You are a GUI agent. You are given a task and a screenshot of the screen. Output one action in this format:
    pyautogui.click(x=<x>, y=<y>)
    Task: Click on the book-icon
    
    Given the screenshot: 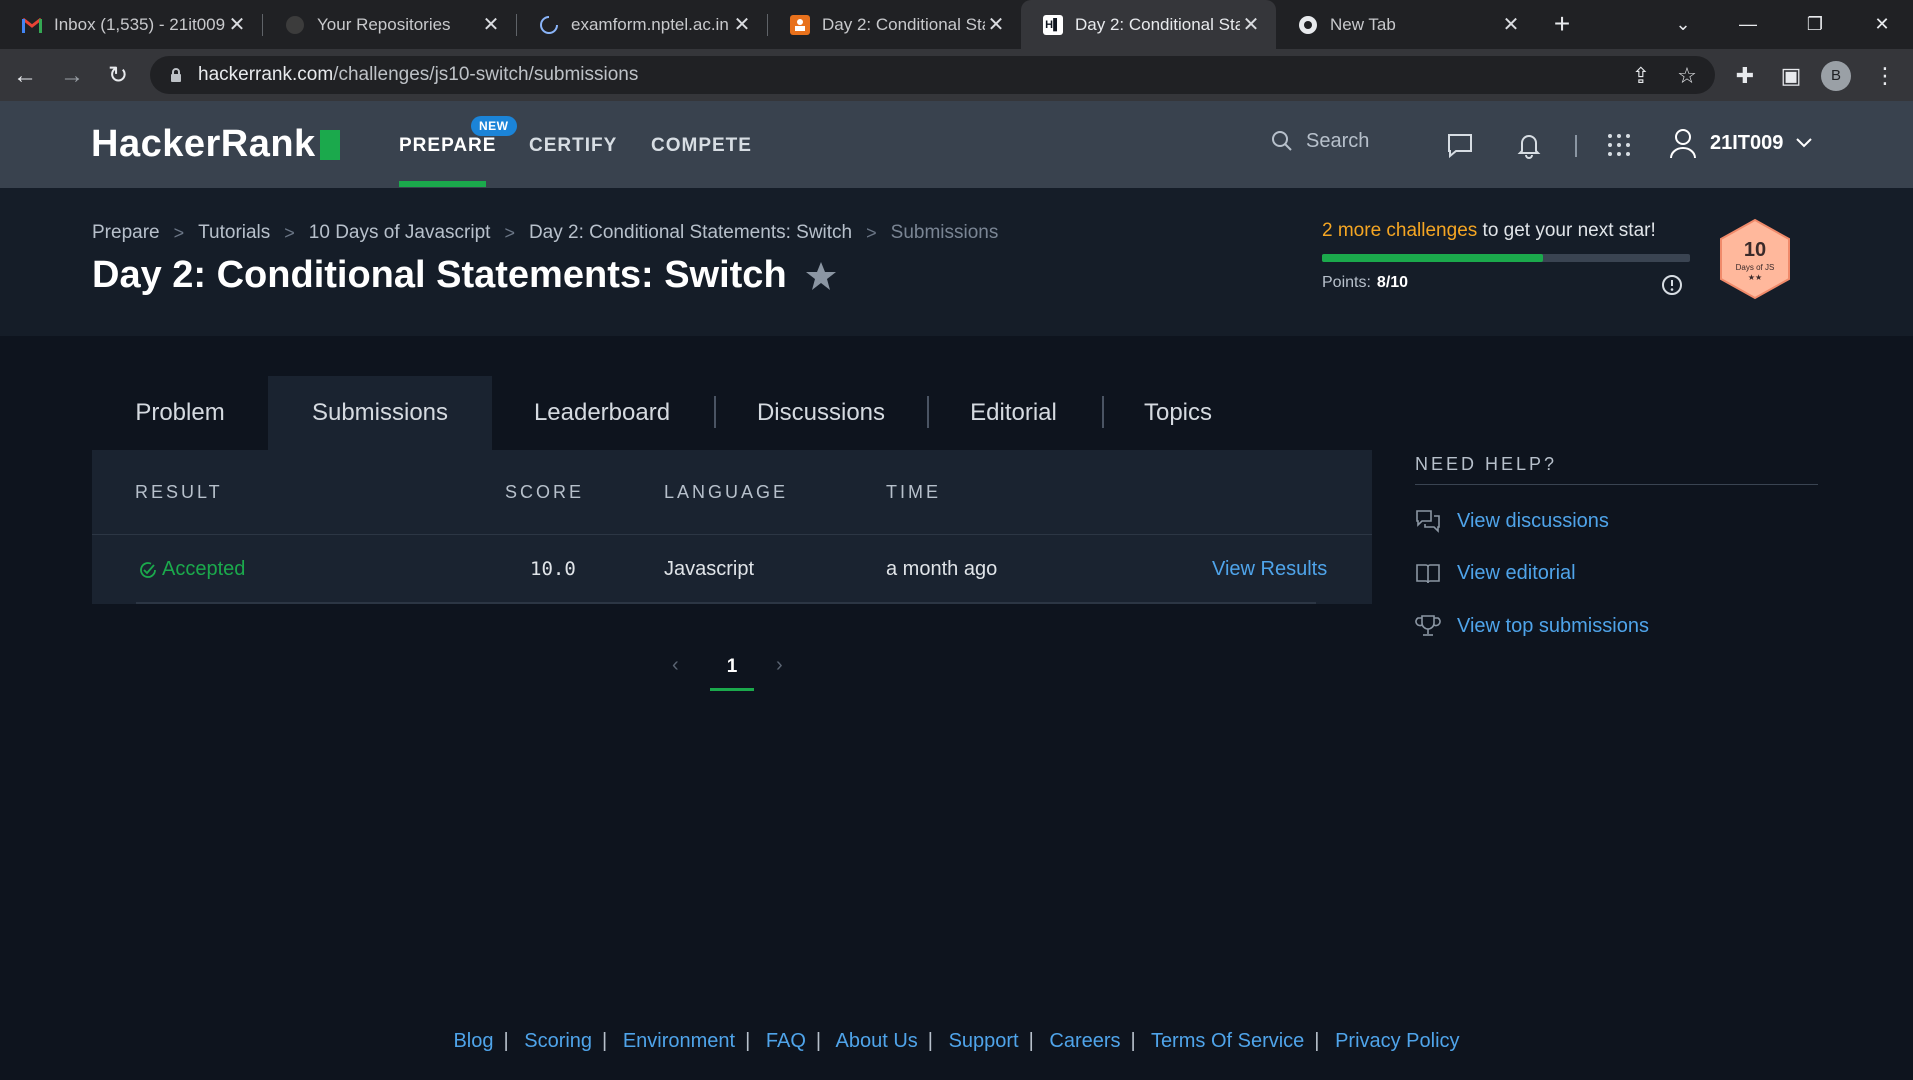 What is the action you would take?
    pyautogui.click(x=1428, y=574)
    